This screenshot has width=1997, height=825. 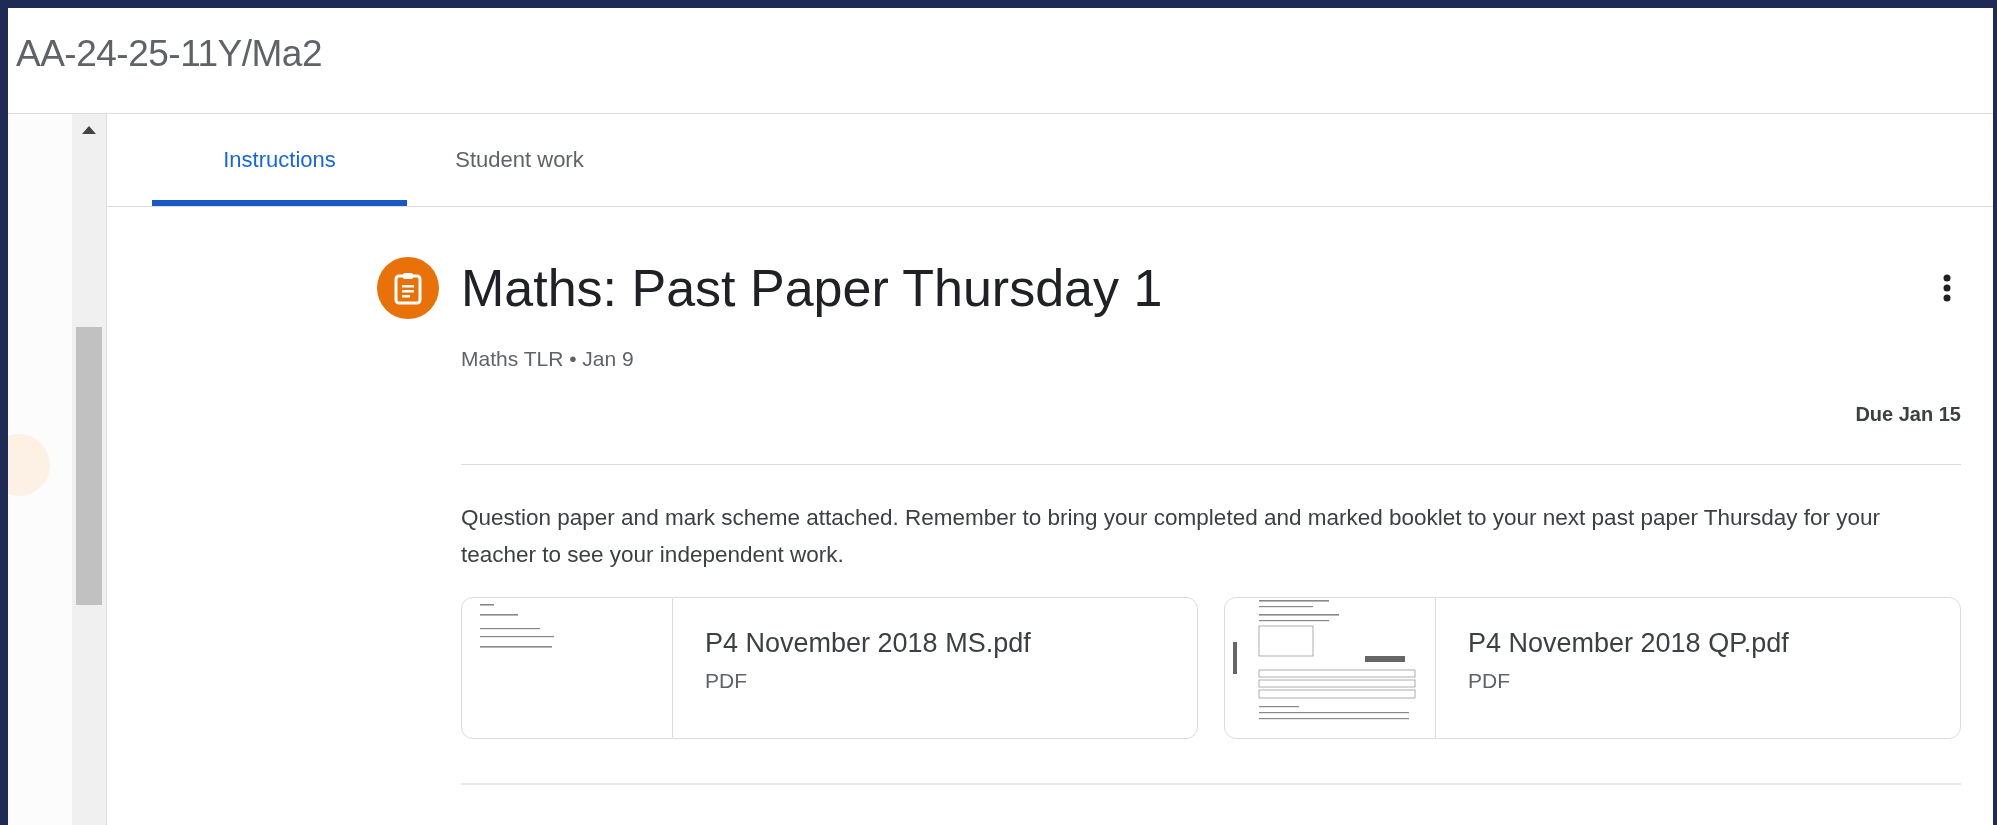 What do you see at coordinates (1171, 536) in the screenshot?
I see `assignment-description: Question paper and mark scheme attached. Remember to bring your completed and marked booklet to your next past paper Thursday for your teacher to see your independent work.` at bounding box center [1171, 536].